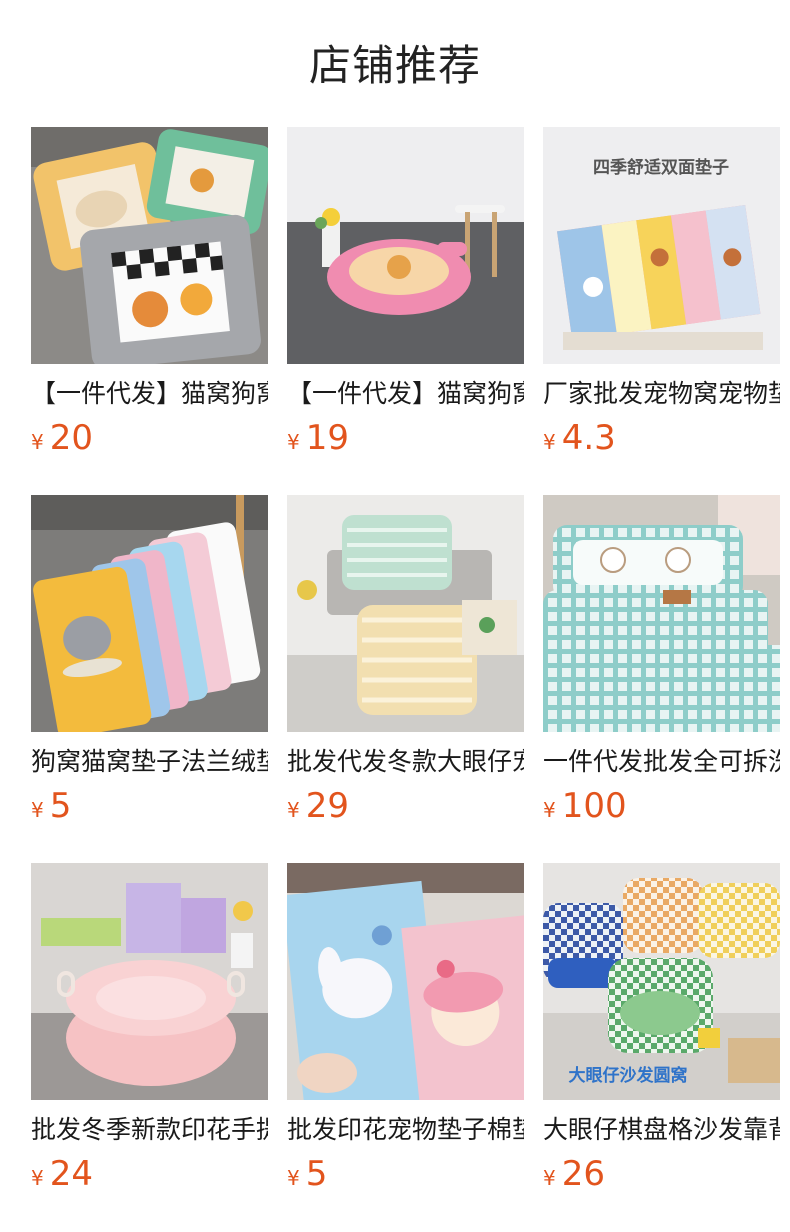 This screenshot has width=790, height=1232. I want to click on product-name: 大眼仔棋盘格沙发靠背, so click(661, 1130).